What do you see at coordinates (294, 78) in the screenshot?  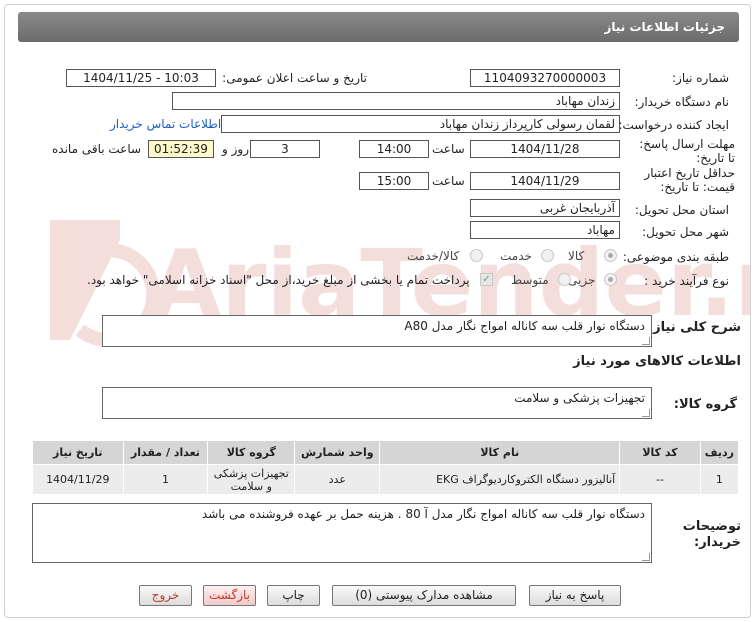 I see `announce-label: تاریخ و ساعت اعلان عمومی:` at bounding box center [294, 78].